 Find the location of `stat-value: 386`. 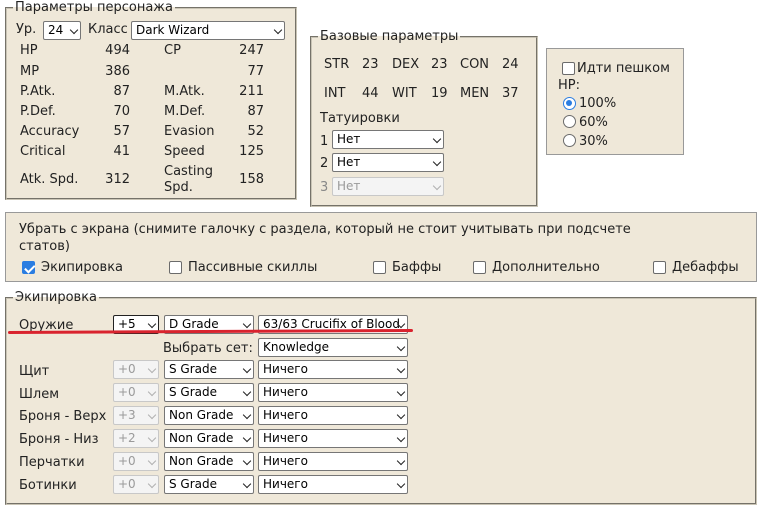

stat-value: 386 is located at coordinates (117, 71).